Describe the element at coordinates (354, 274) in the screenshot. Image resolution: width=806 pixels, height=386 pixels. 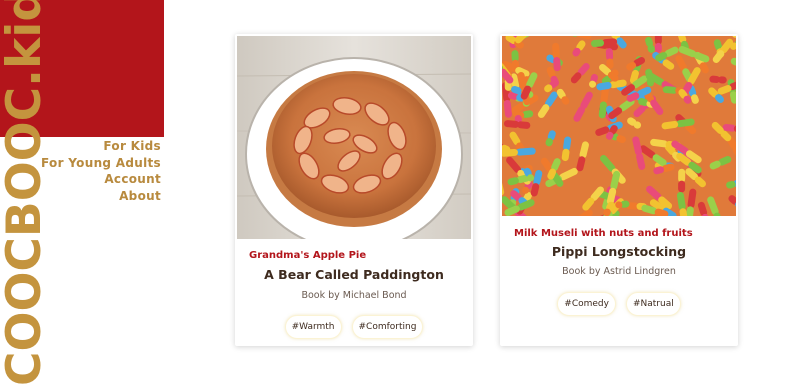
I see `book-title: A Bear Called Paddington` at that location.